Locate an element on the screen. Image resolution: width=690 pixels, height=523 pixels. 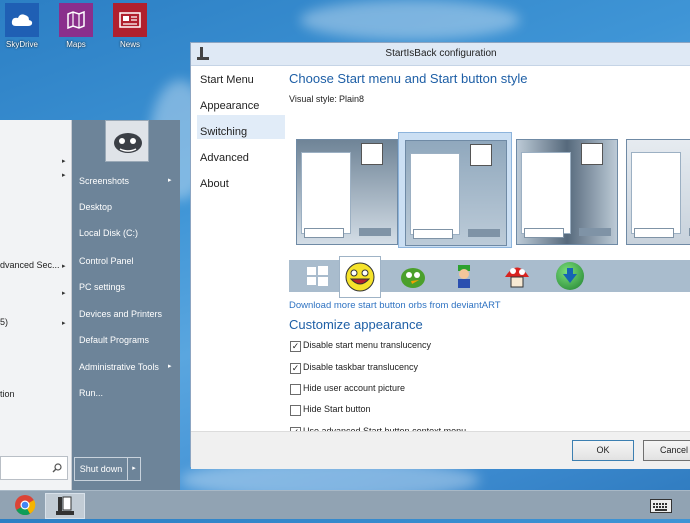
green-arrow-orb is located at coordinates (570, 276).